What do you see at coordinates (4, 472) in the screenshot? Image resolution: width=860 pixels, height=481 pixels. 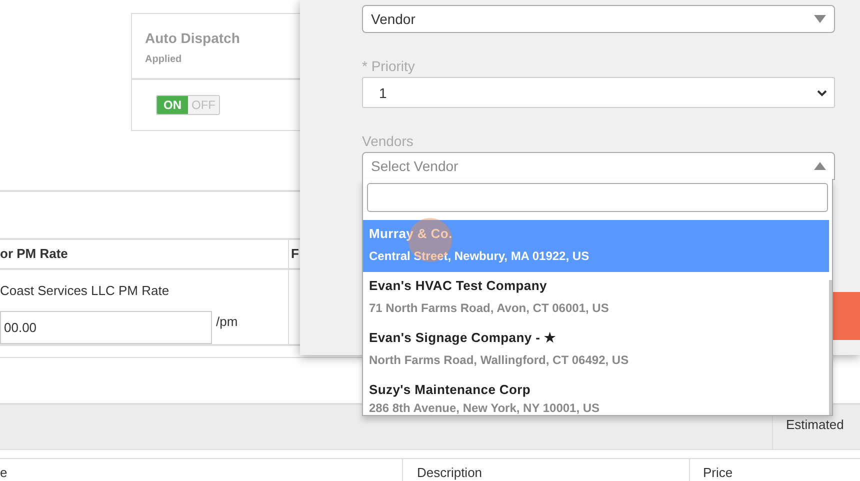 I see `column-header: e` at bounding box center [4, 472].